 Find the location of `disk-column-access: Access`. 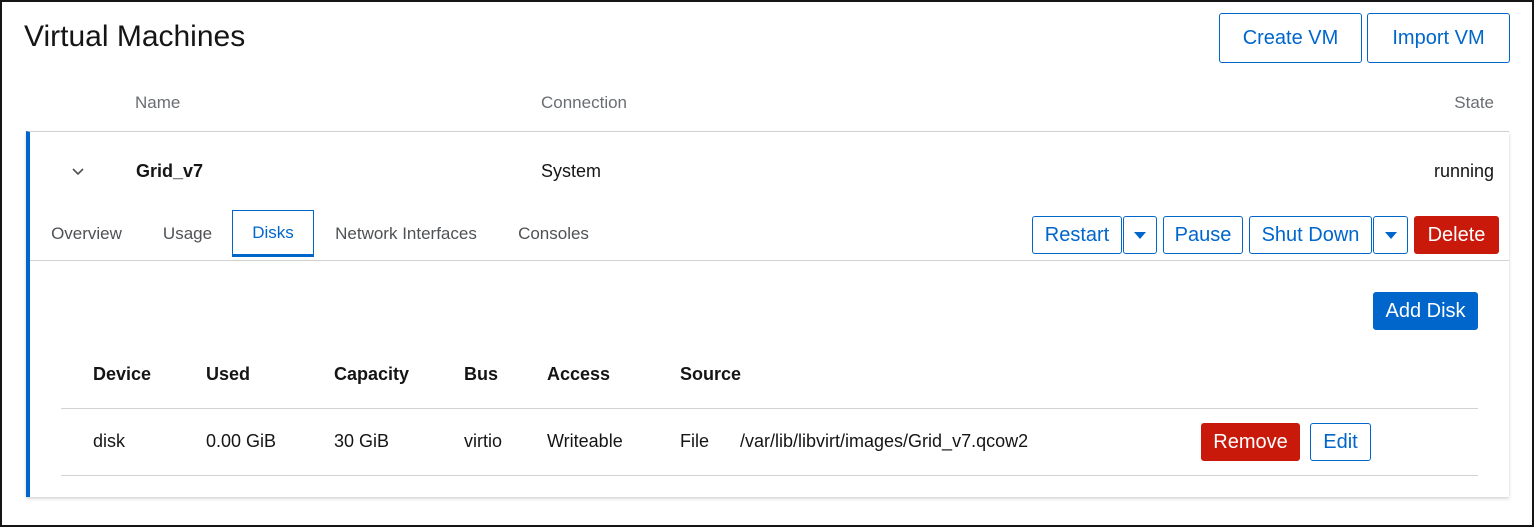

disk-column-access: Access is located at coordinates (579, 374).